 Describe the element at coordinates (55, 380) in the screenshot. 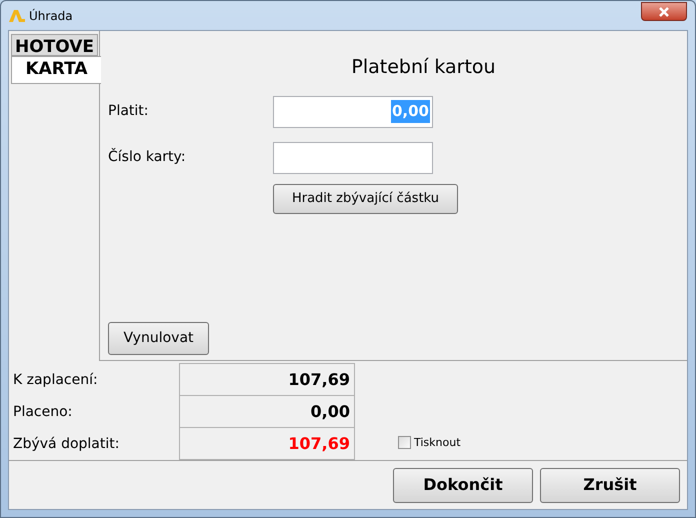

I see `summary-label: K zaplacení:` at that location.